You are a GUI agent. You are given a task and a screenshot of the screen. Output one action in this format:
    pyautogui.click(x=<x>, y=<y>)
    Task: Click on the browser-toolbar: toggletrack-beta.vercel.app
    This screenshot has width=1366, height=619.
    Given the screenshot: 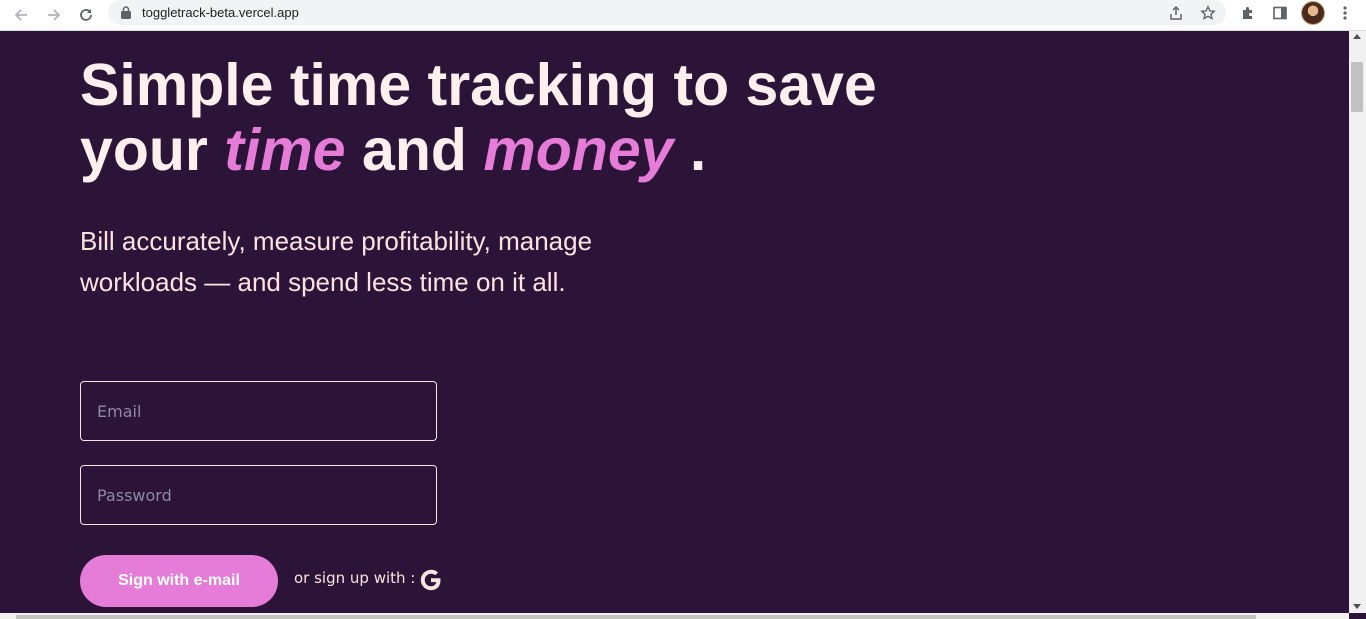 What is the action you would take?
    pyautogui.click(x=683, y=15)
    